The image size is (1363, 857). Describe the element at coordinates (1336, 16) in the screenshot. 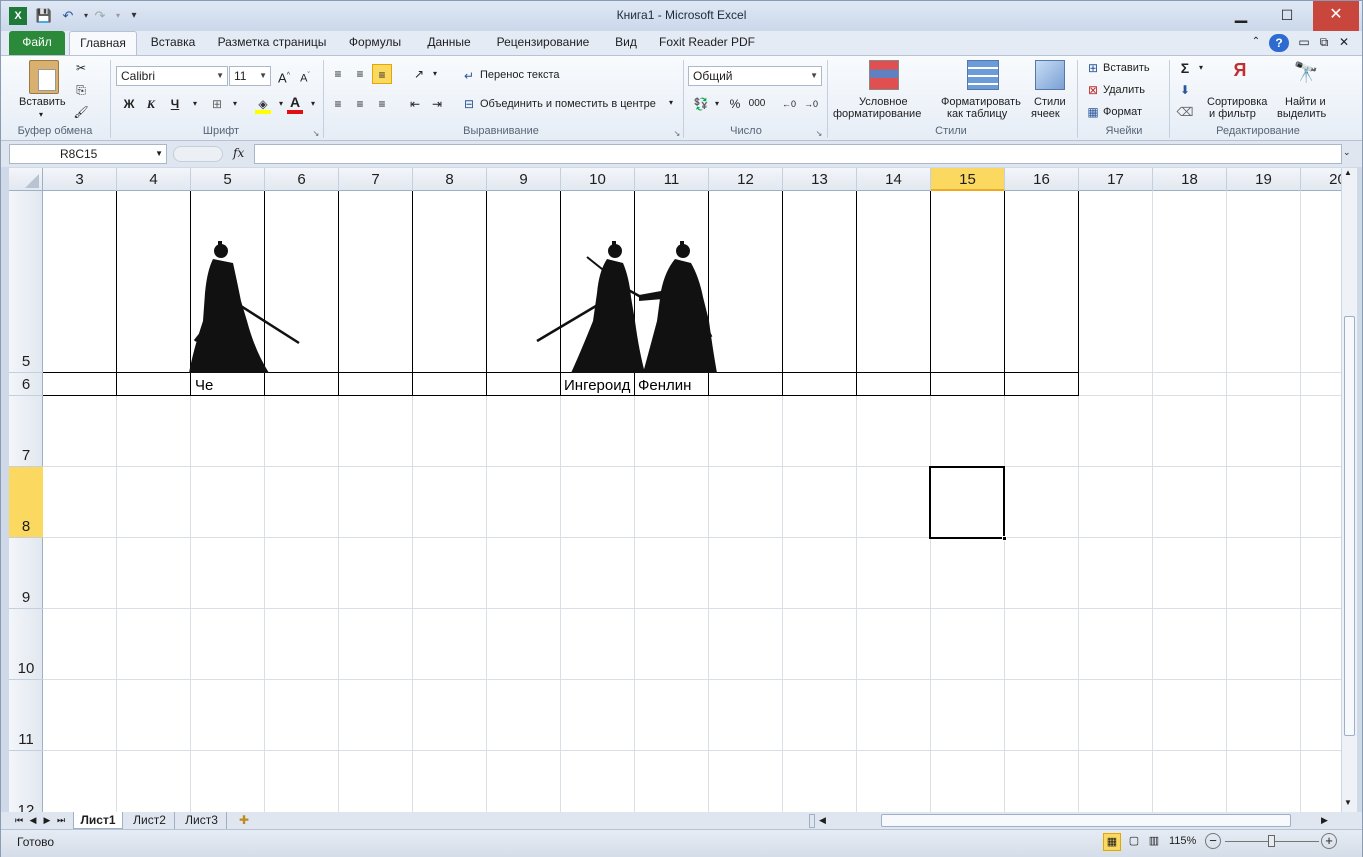

I see `close-button: ✕` at that location.